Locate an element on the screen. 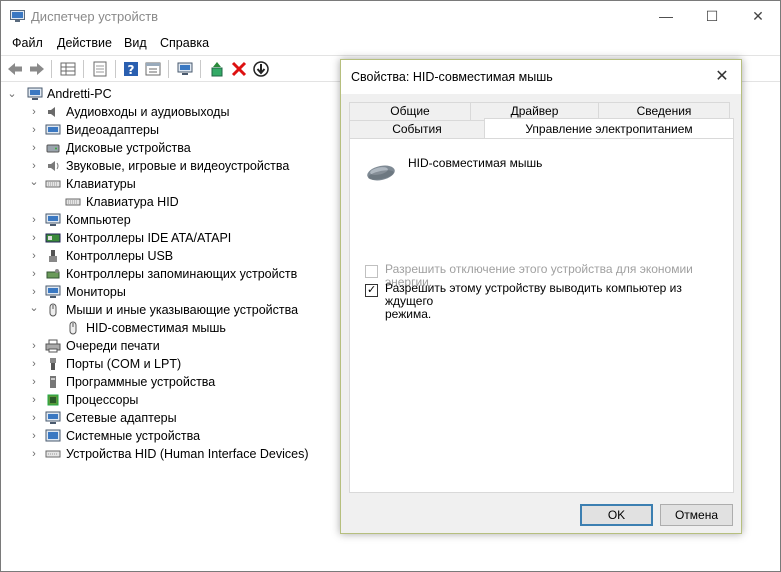  tree-category-item: › Контроллеры USB is located at coordinates (166, 256).